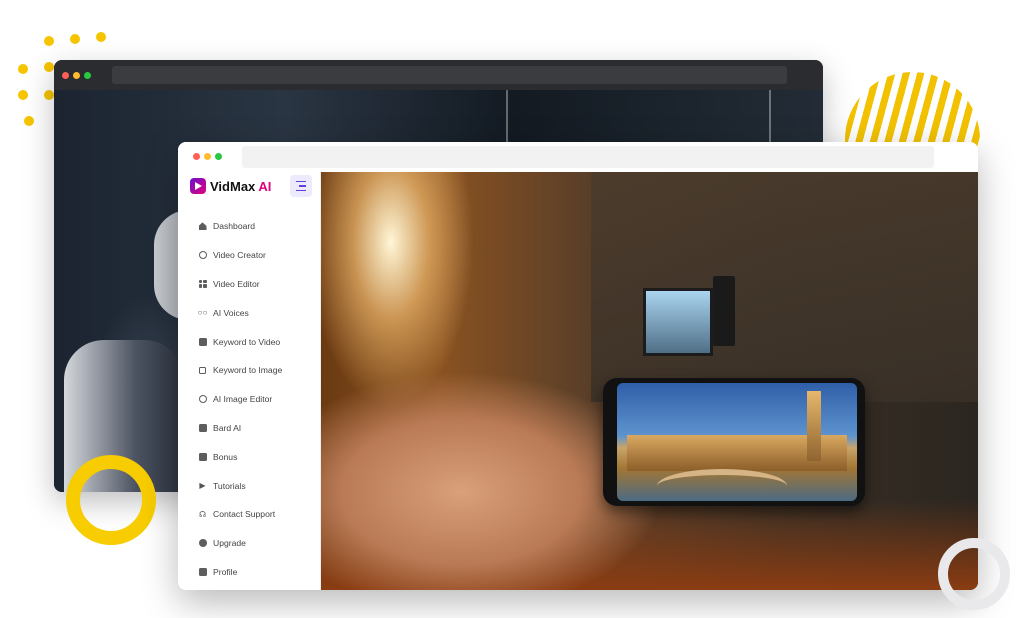  I want to click on brand-name: VidMax AI, so click(240, 186).